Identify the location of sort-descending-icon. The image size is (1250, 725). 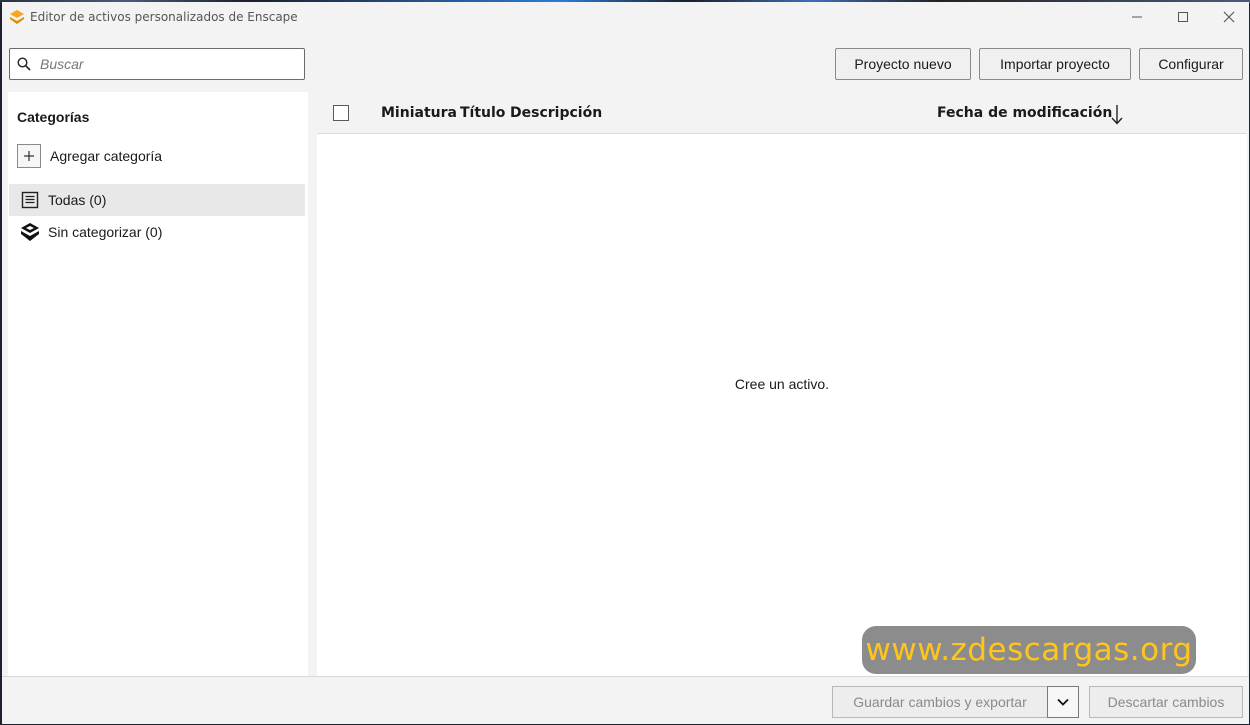
(1117, 114).